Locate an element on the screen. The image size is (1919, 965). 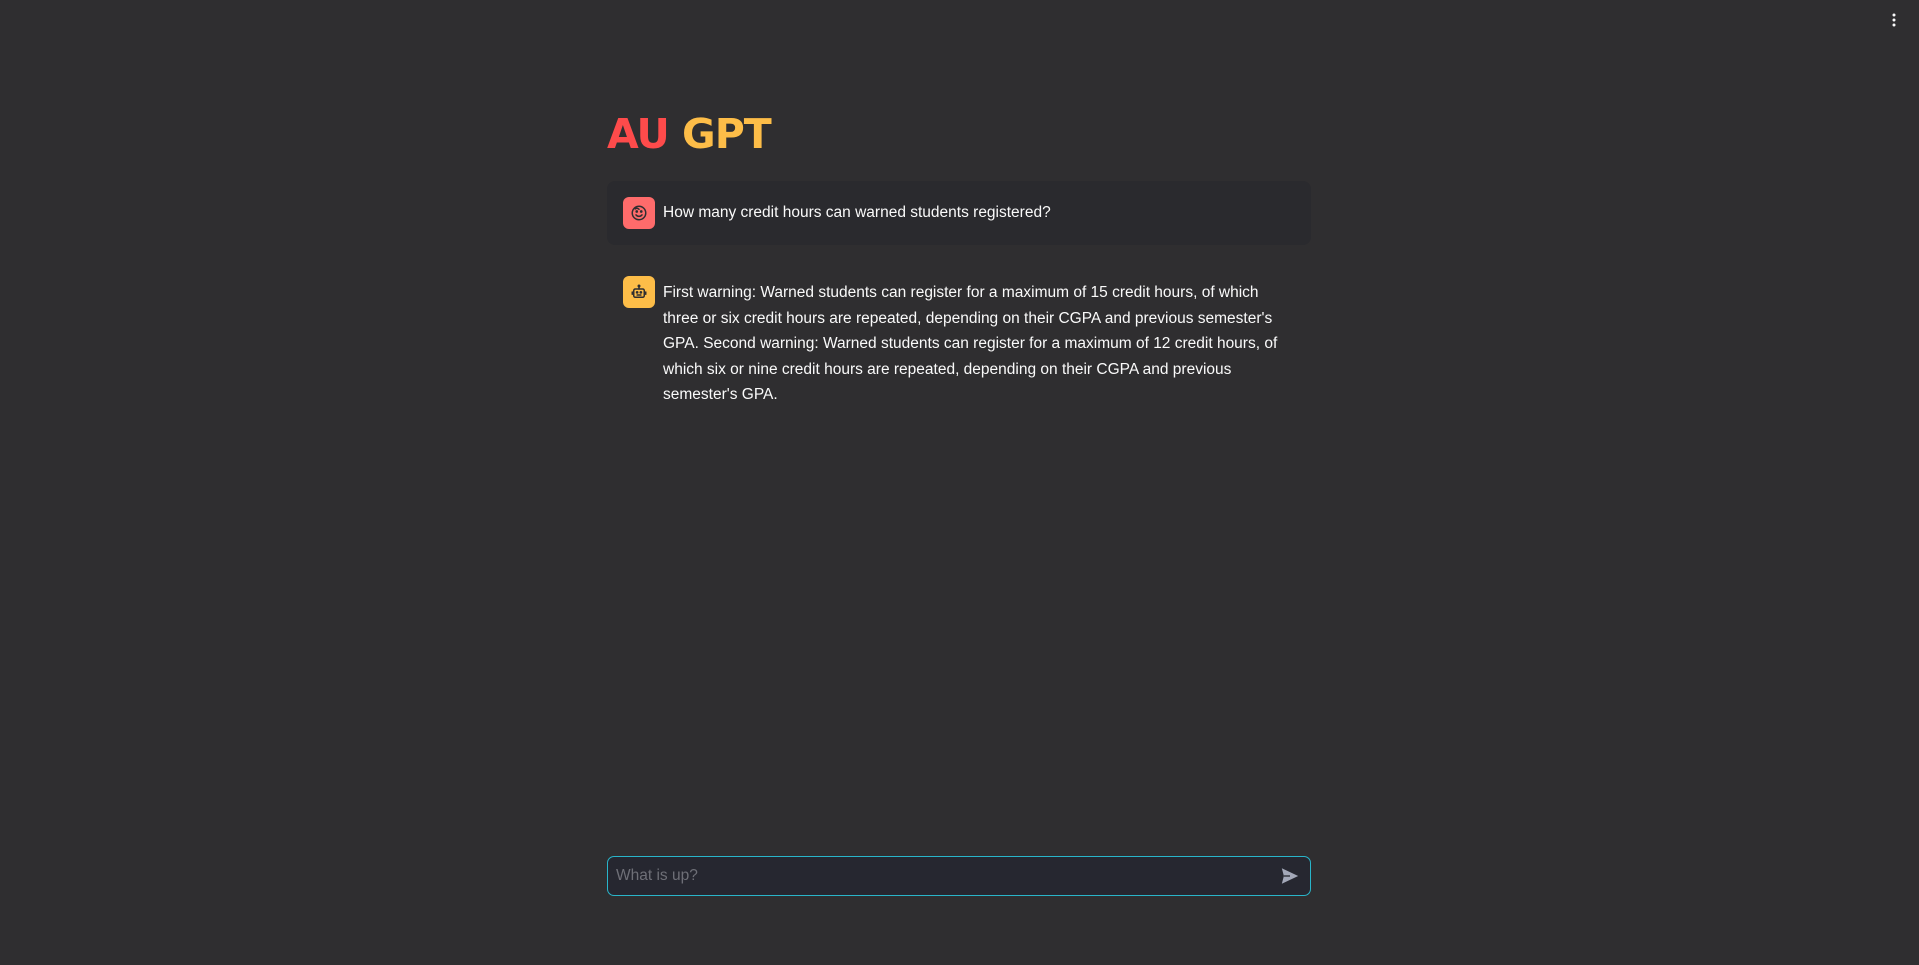
face-smile-icon is located at coordinates (639, 213).